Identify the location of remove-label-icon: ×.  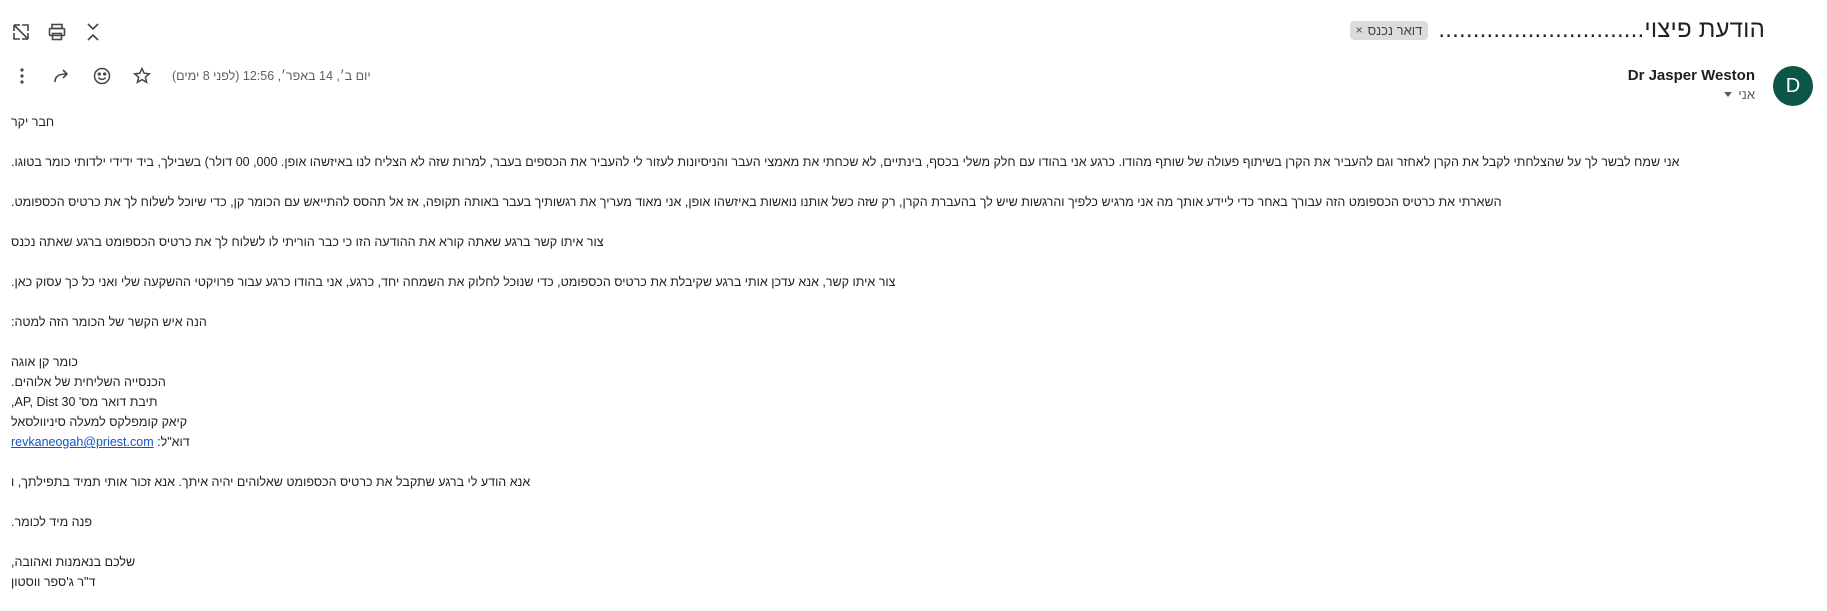
(1359, 30).